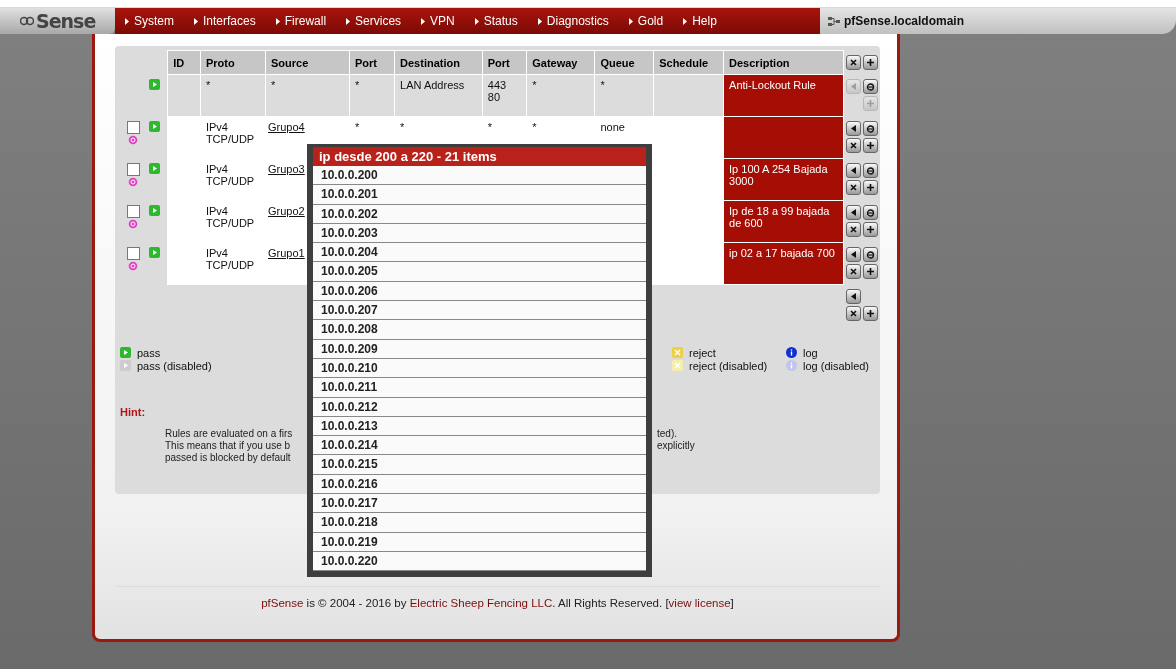 This screenshot has width=1176, height=669. What do you see at coordinates (504, 95) in the screenshot?
I see `table-cell: 443 80` at bounding box center [504, 95].